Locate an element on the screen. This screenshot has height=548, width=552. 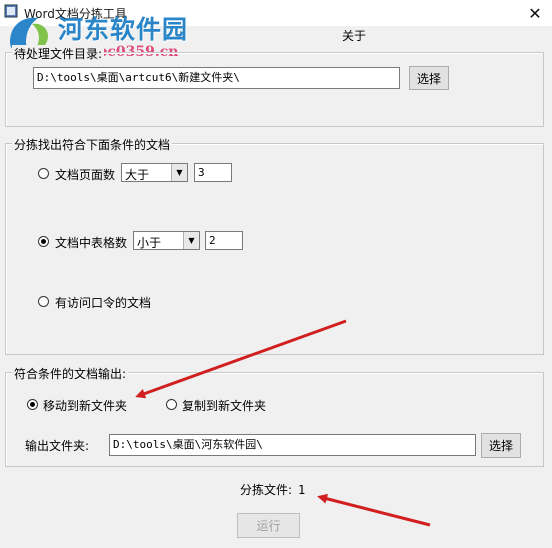
arrow-annotation-result is located at coordinates (374, 510).